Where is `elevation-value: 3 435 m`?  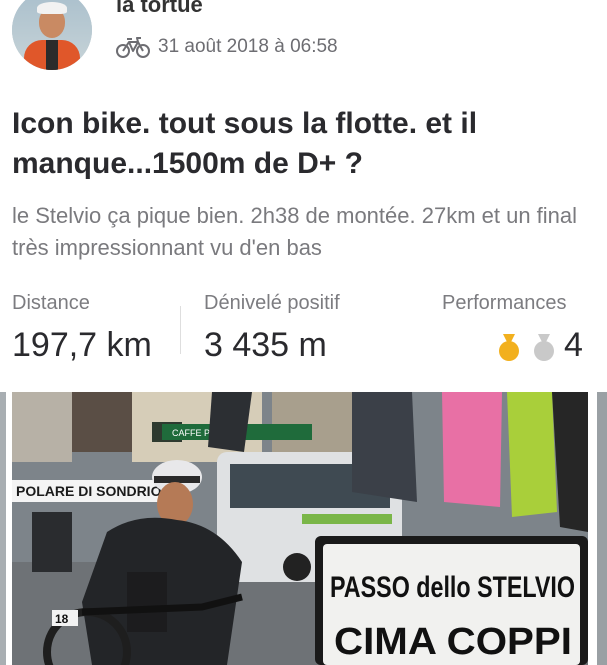 elevation-value: 3 435 m is located at coordinates (265, 345).